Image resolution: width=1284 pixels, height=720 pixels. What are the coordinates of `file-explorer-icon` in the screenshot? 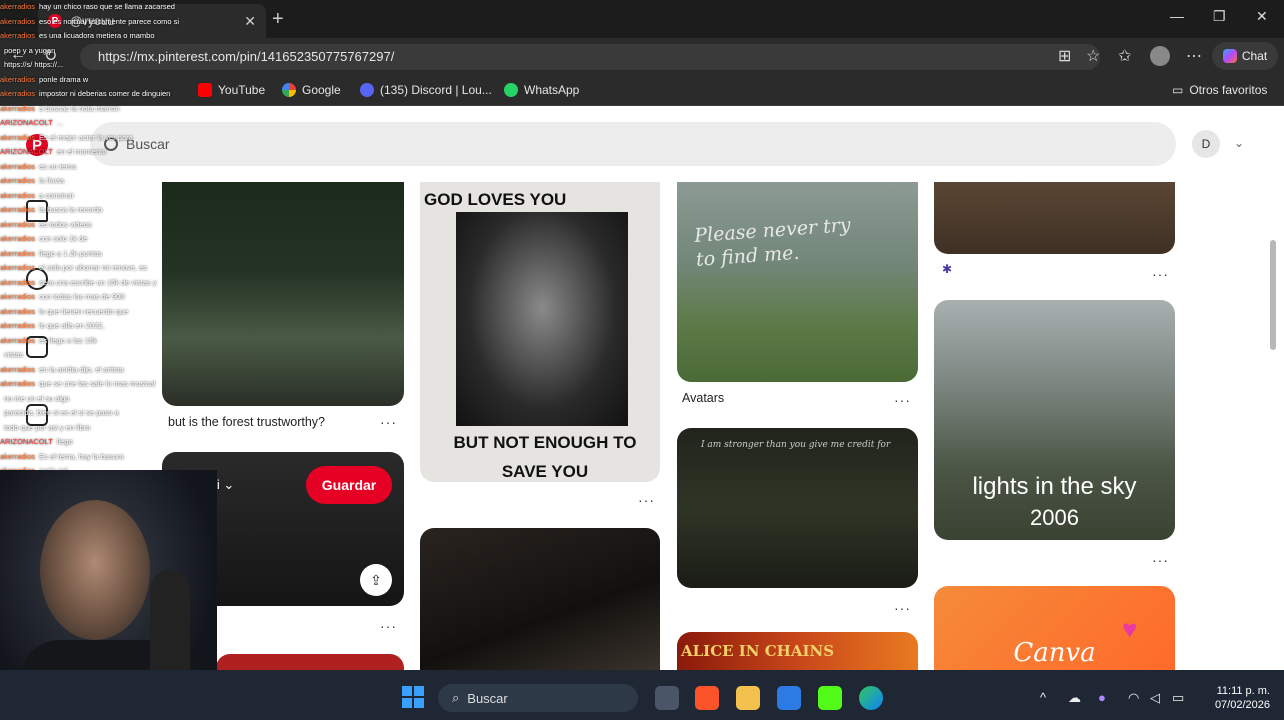 It's located at (748, 698).